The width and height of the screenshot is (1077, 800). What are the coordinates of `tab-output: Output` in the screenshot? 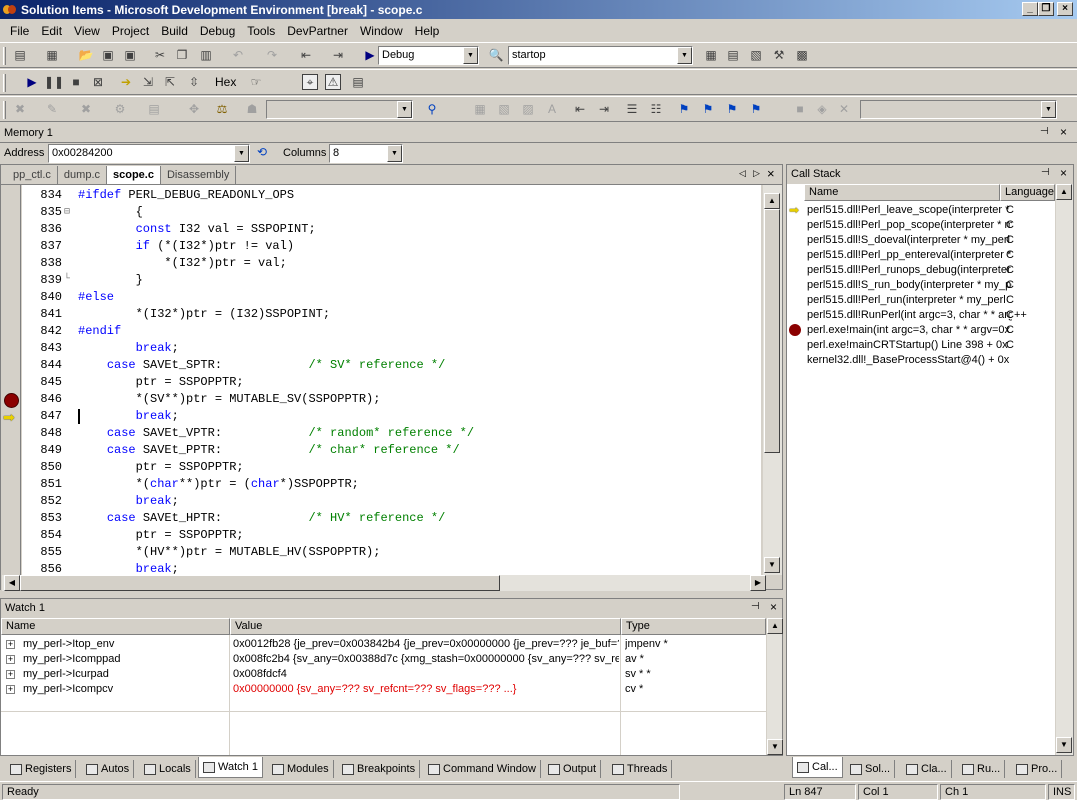 It's located at (573, 769).